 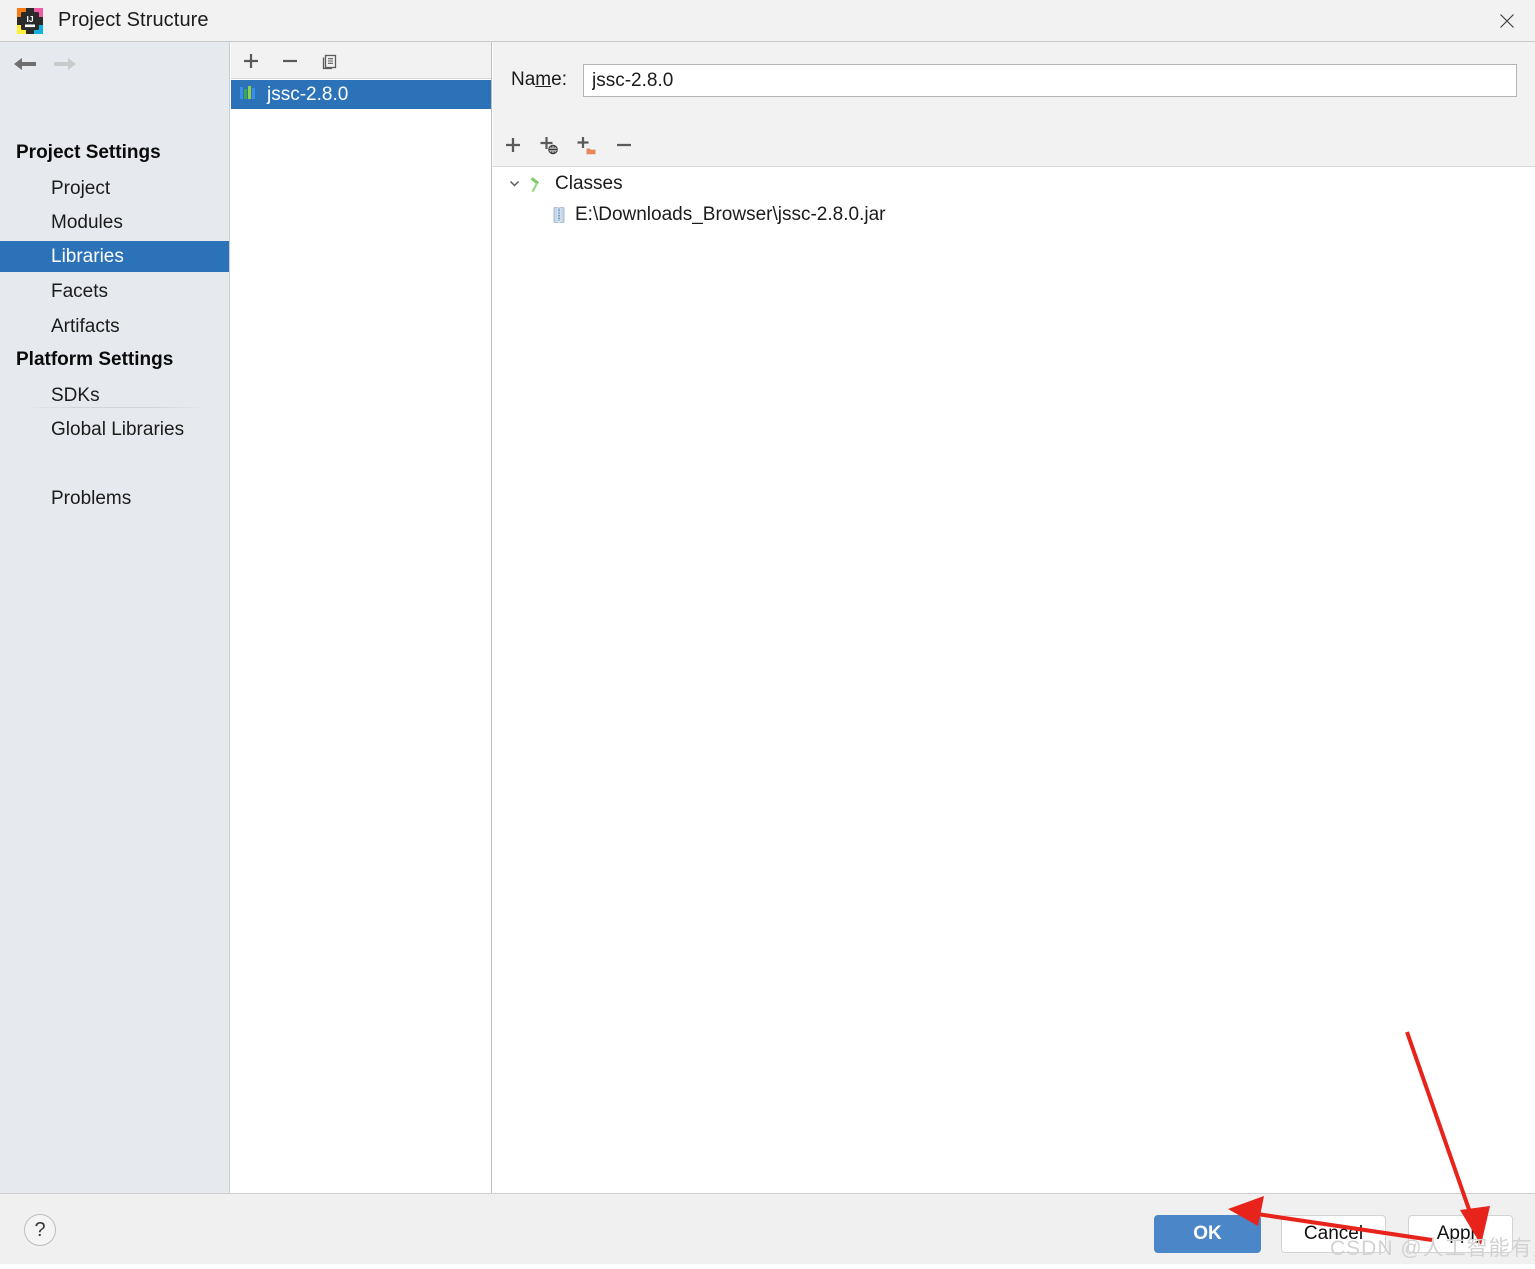 What do you see at coordinates (1014, 183) in the screenshot?
I see `tree-node-classes: Classes` at bounding box center [1014, 183].